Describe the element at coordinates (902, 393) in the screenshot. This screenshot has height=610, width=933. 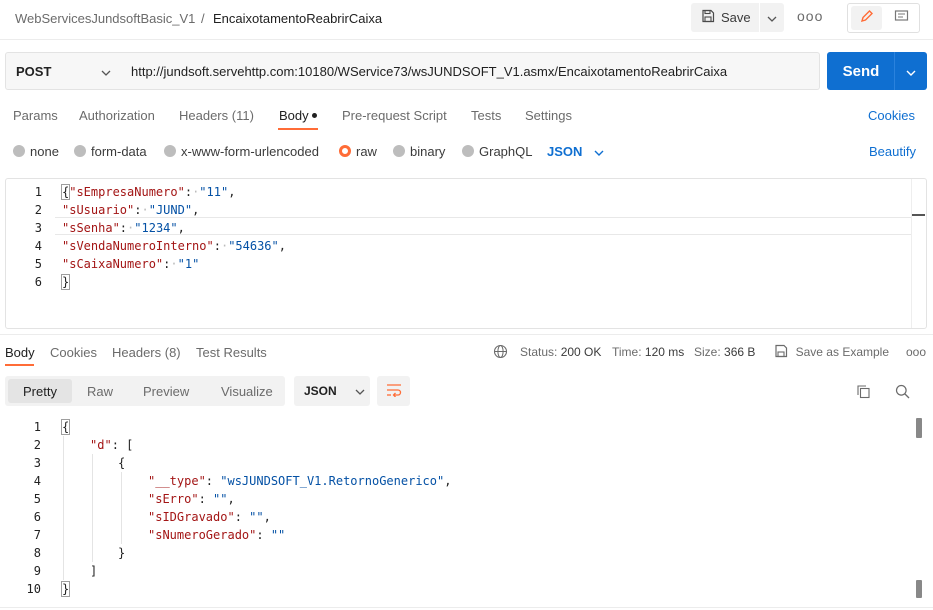
I see `search-icon` at that location.